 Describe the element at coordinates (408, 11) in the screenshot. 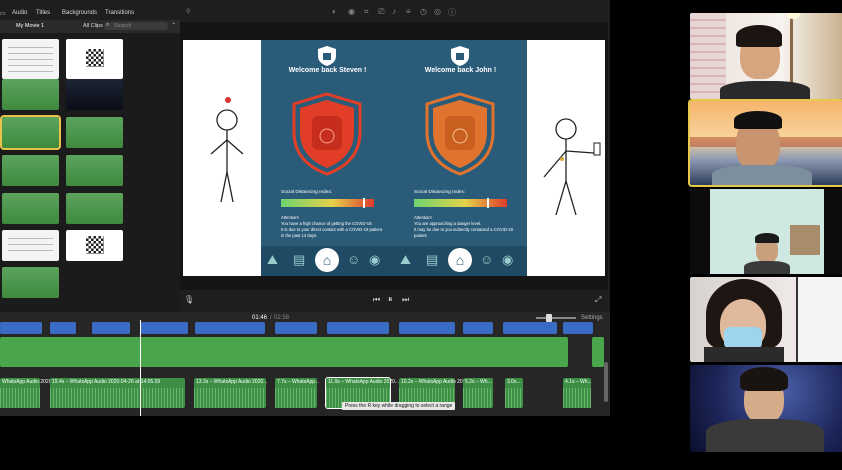

I see `equalizer-icon: ≡` at that location.